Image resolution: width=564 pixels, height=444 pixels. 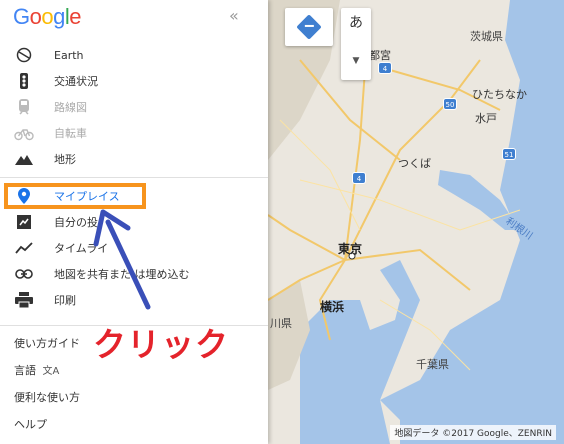 I want to click on traffic-icon, so click(x=24, y=81).